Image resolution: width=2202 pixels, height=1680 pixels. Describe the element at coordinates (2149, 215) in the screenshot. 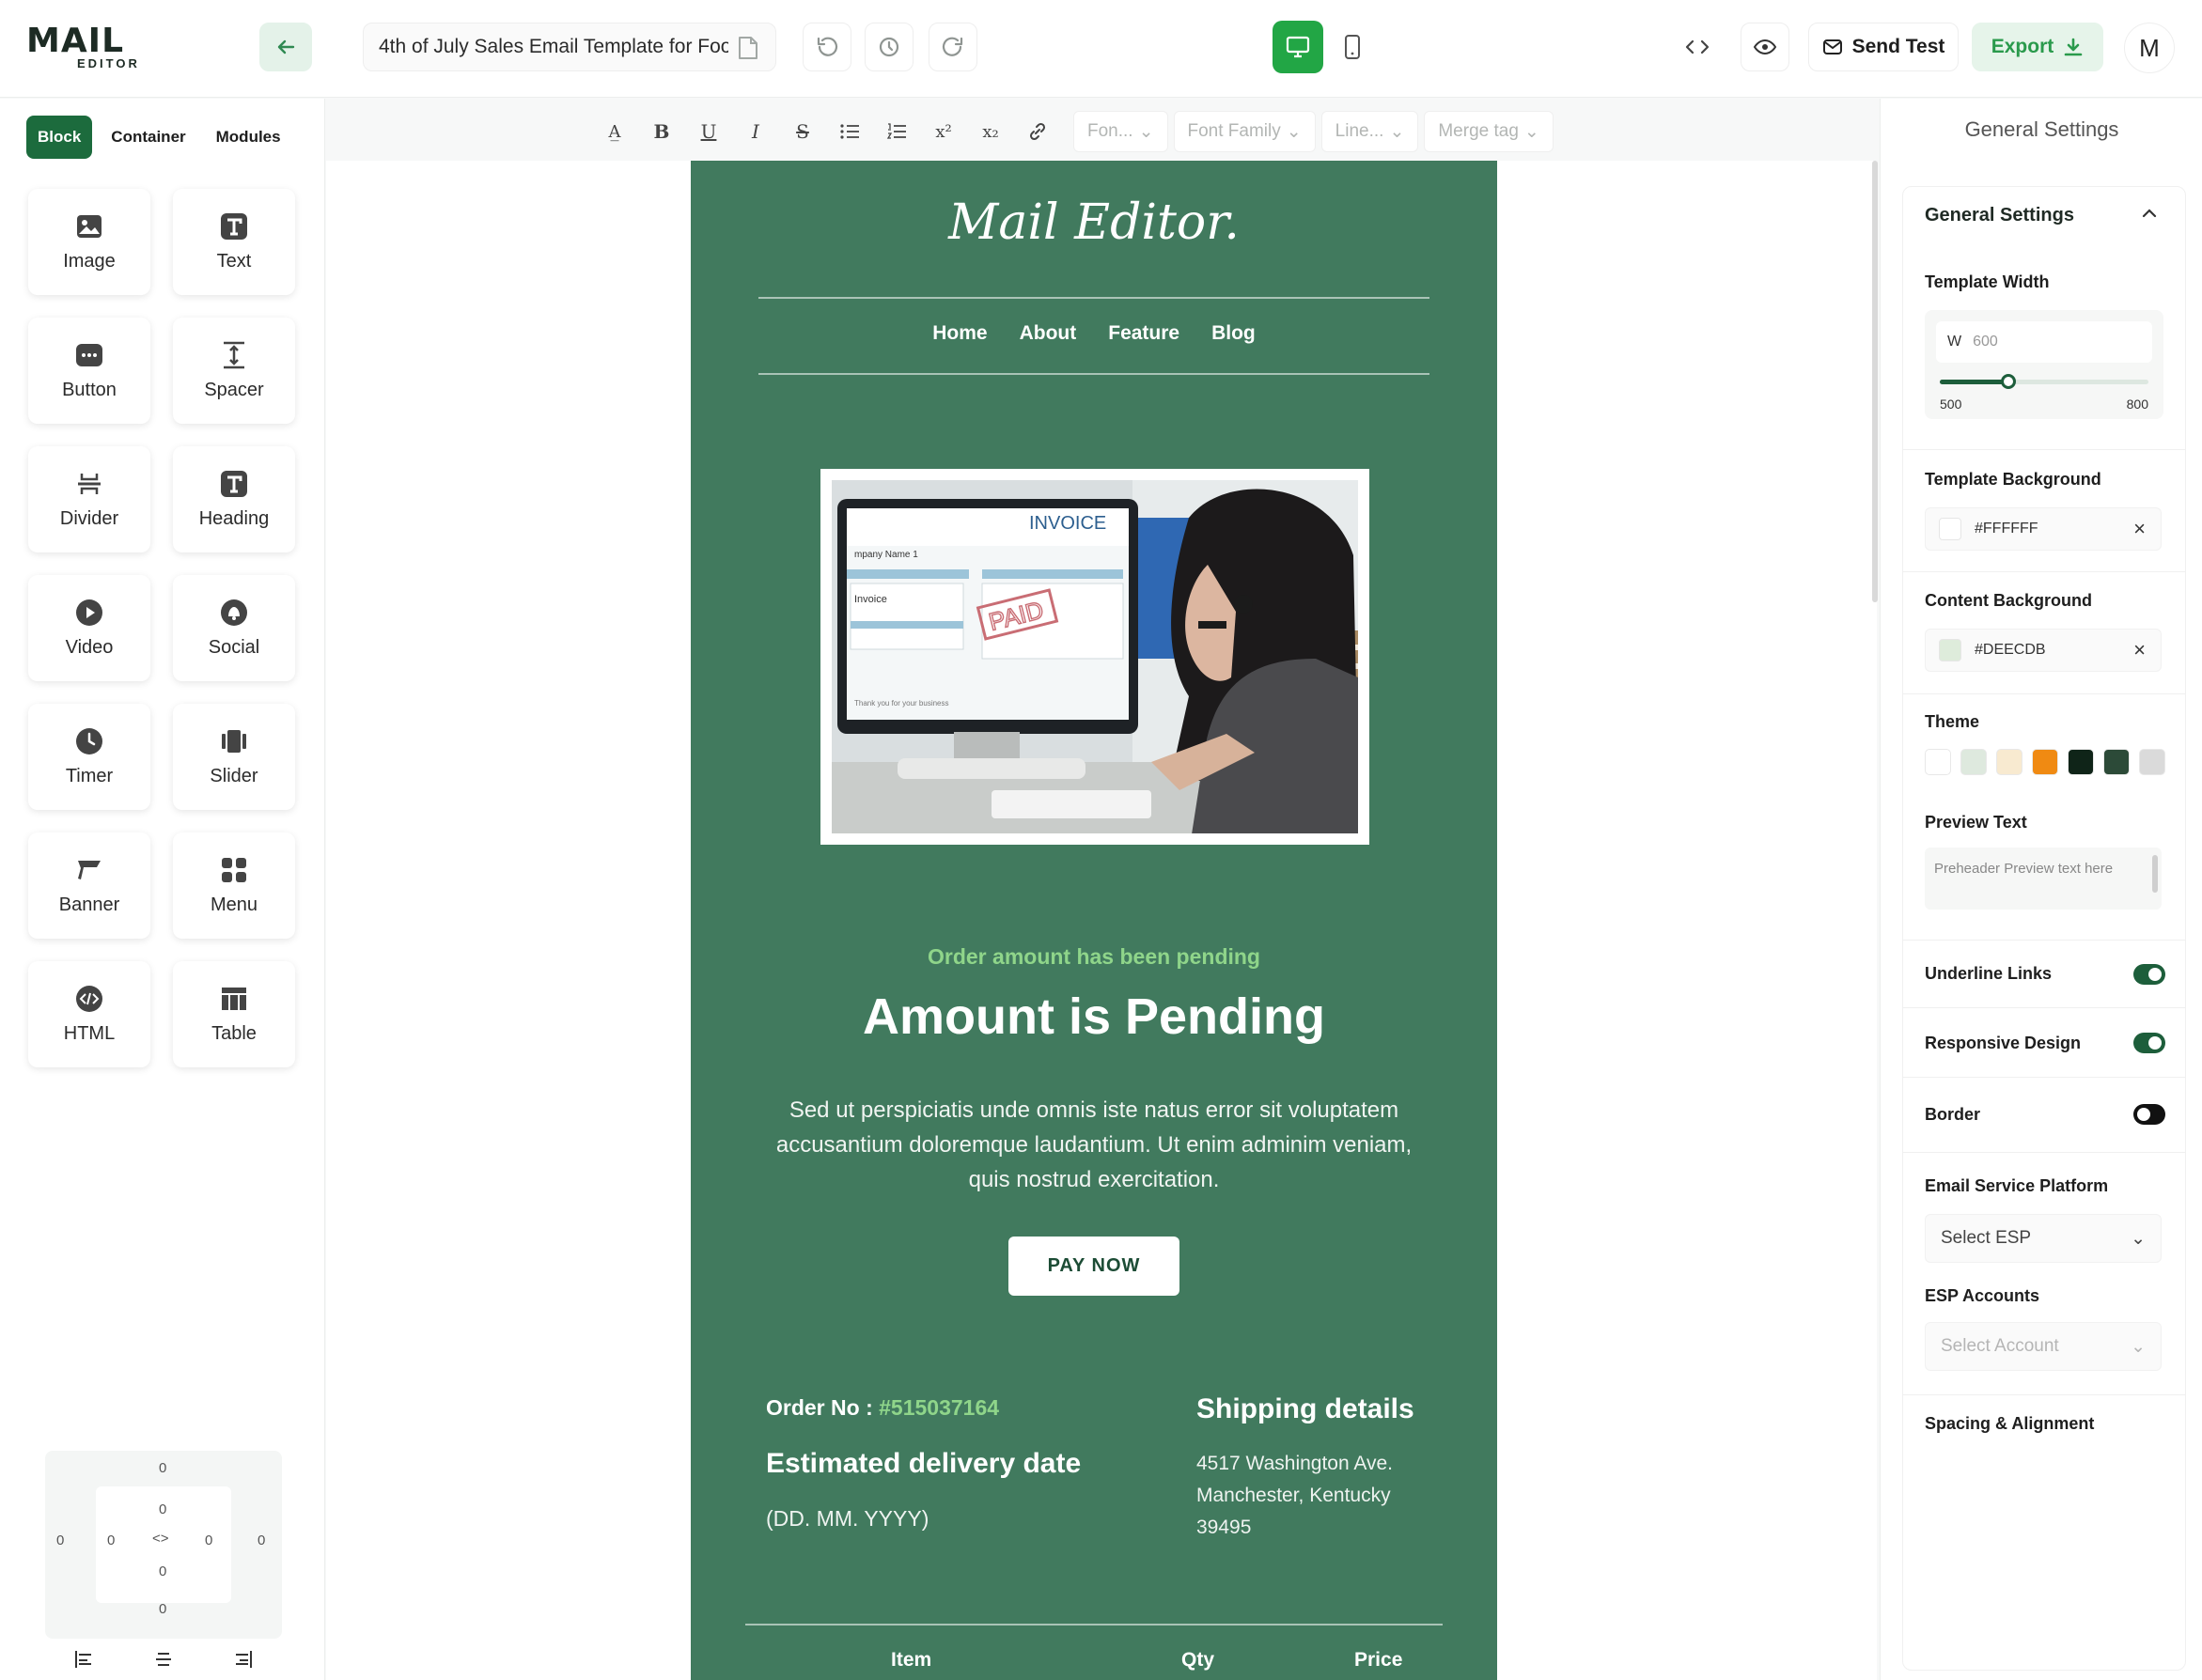

I see `chevron-up-icon` at that location.